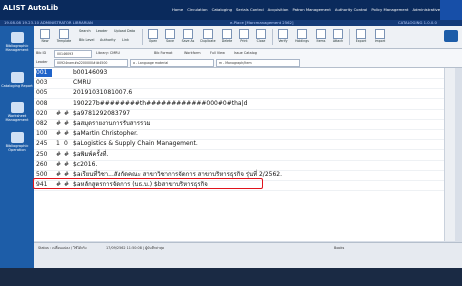 The image size is (462, 286). What do you see at coordinates (417, 22) in the screenshot?
I see `module-version: CATALOGING 1.0.0.0` at bounding box center [417, 22].